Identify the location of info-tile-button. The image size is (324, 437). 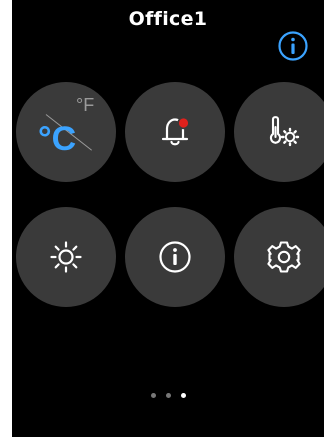
(175, 257).